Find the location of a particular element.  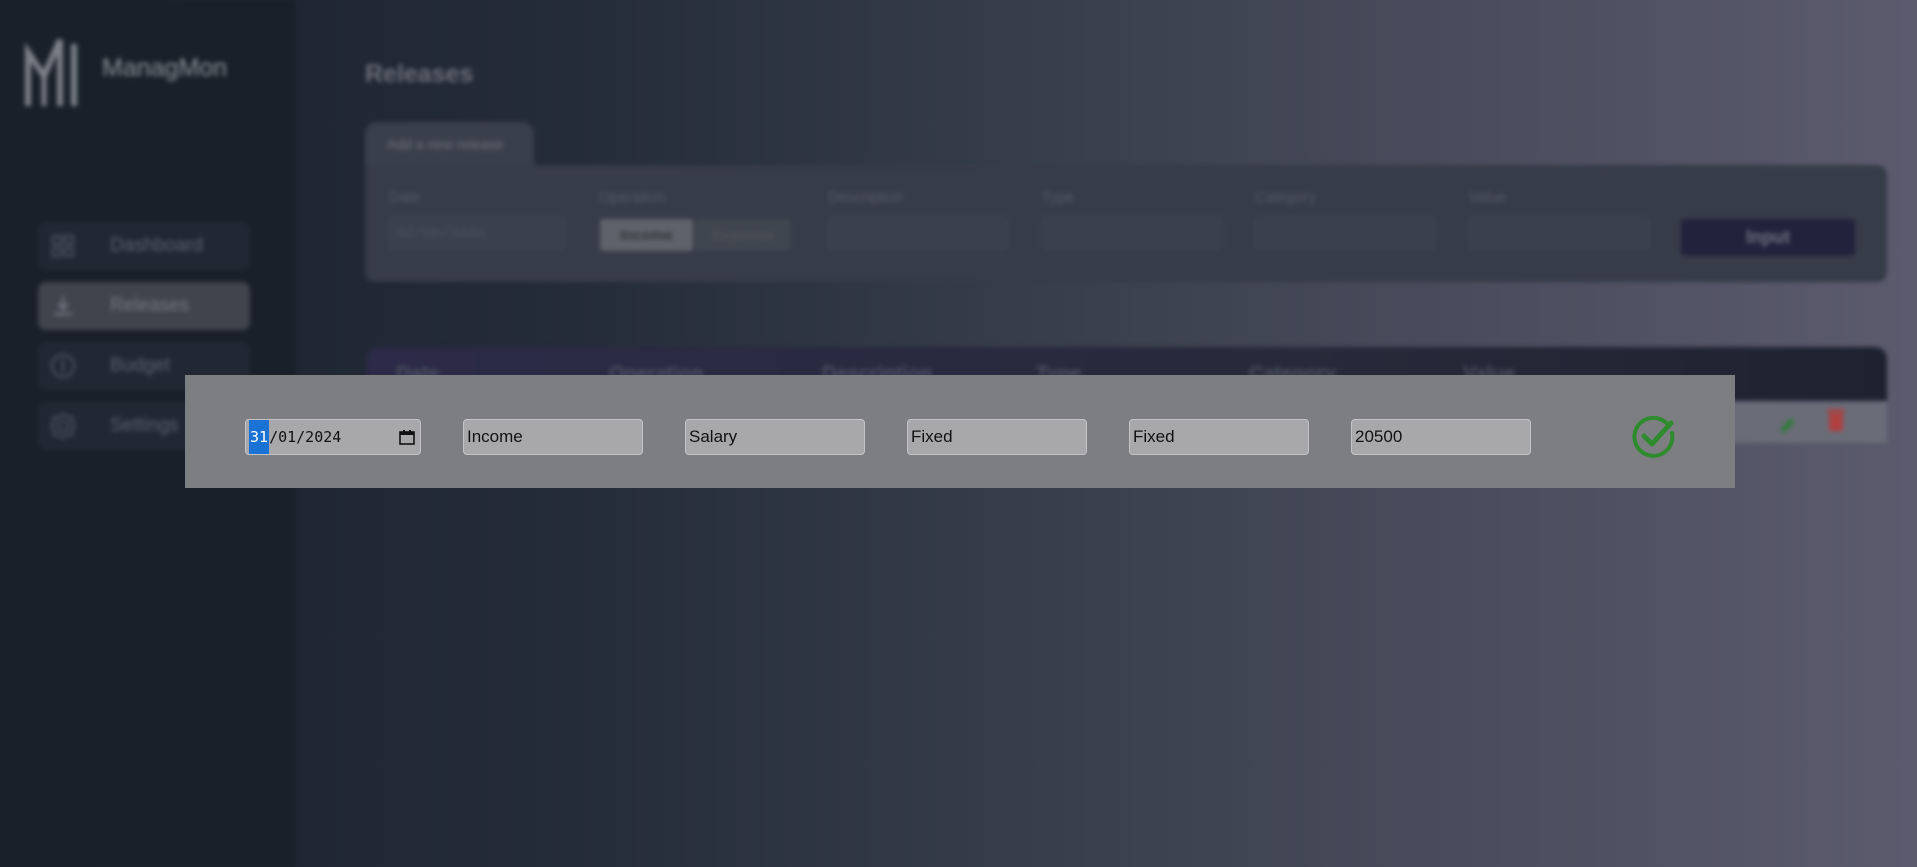

category-label: Category is located at coordinates (1285, 197).